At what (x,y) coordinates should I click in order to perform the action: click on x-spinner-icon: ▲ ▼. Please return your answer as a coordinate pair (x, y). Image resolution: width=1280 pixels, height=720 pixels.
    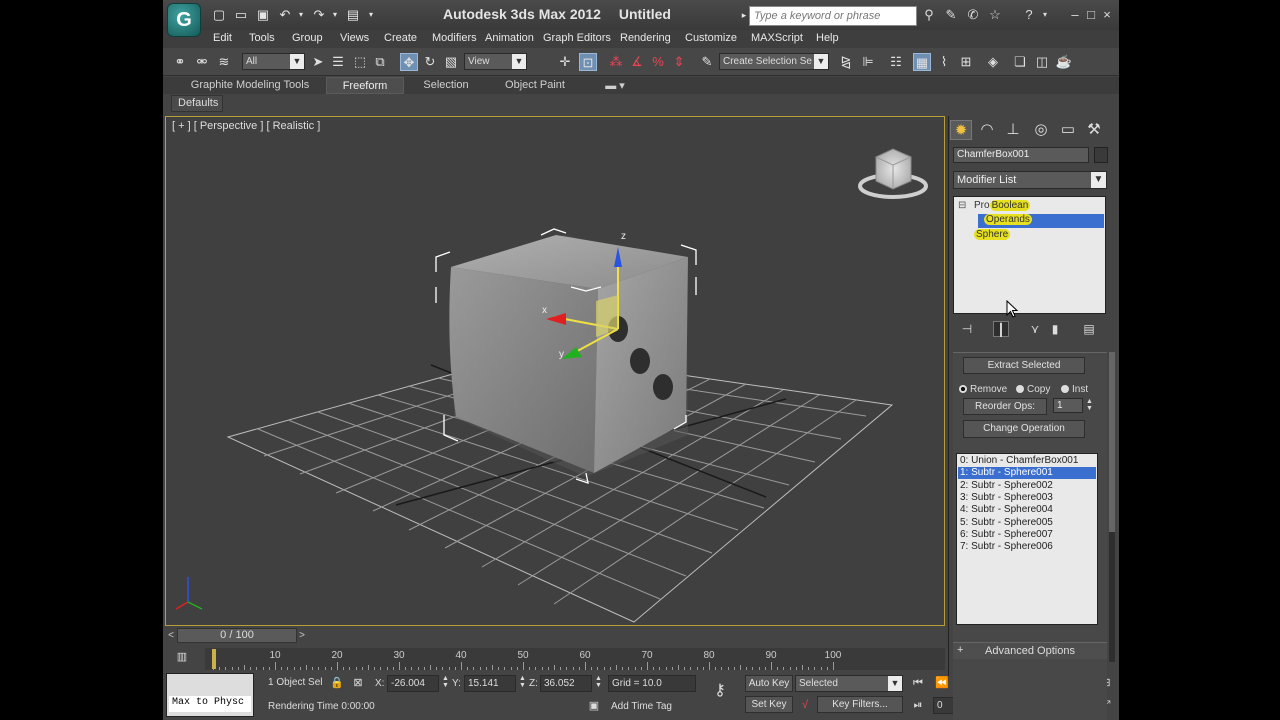
    Looking at the image, I should click on (445, 682).